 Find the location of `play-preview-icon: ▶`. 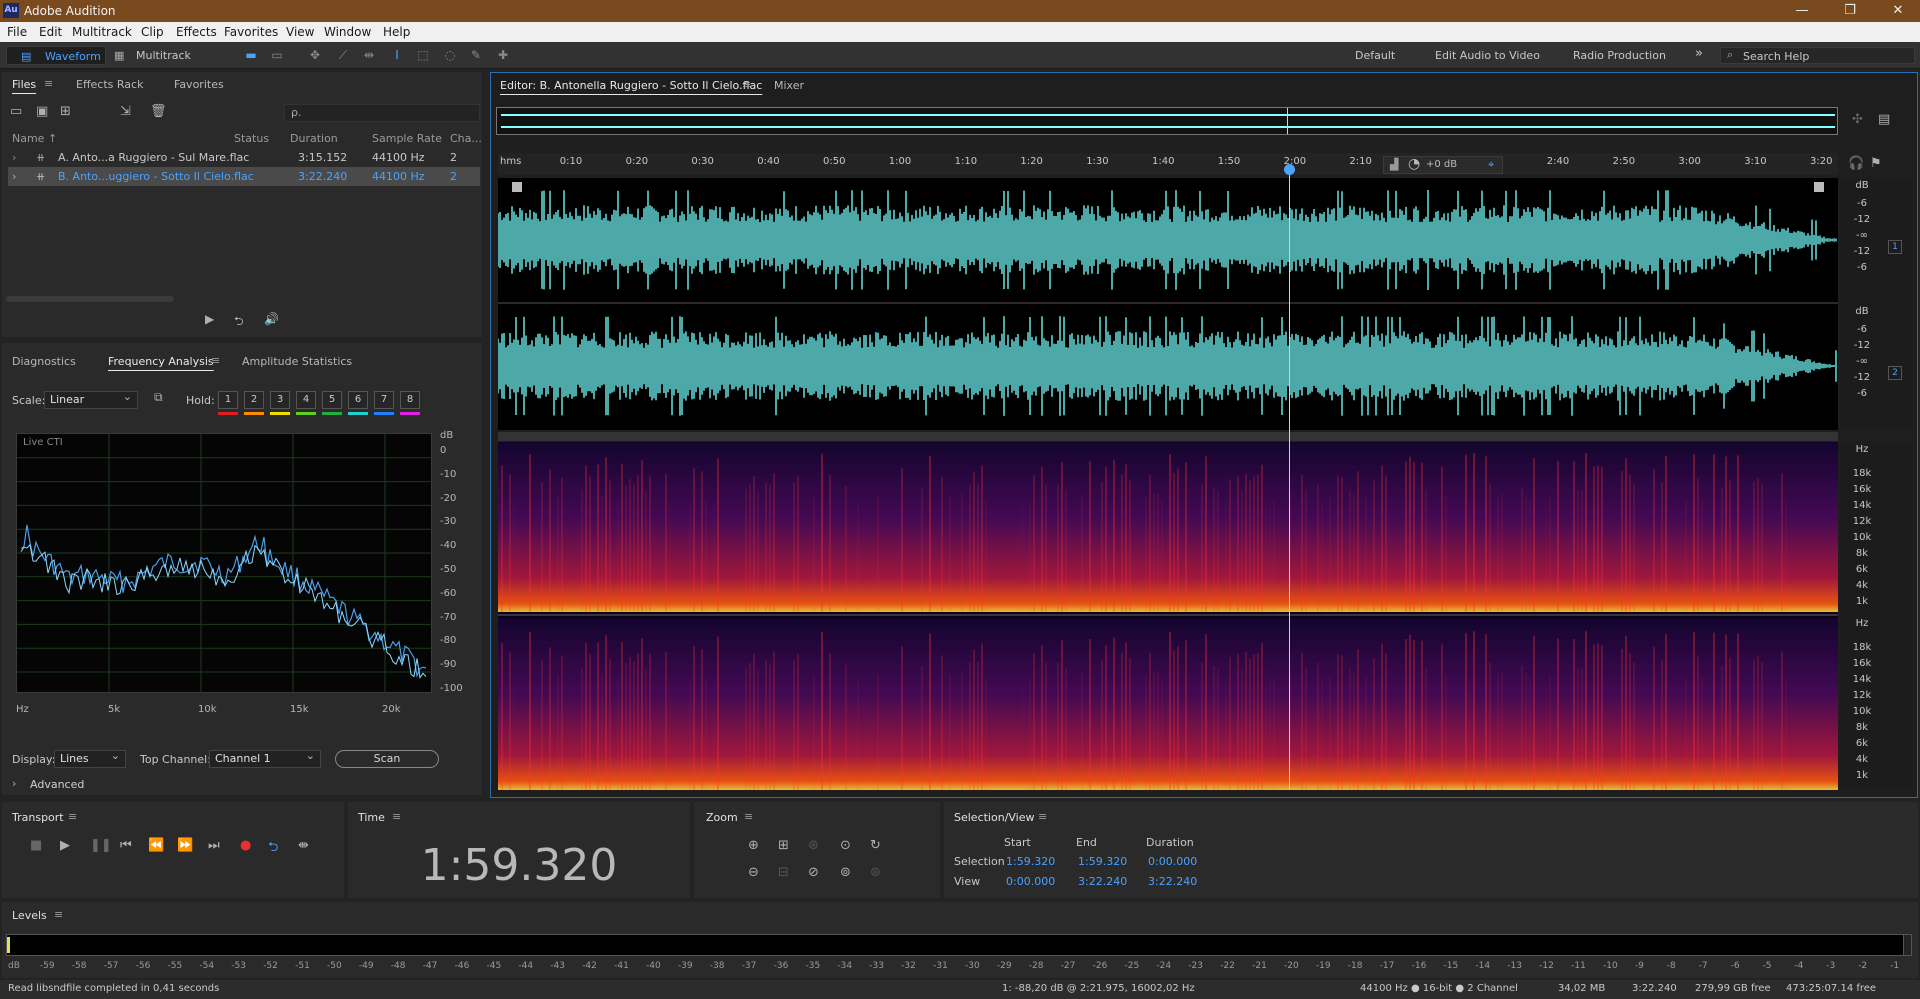

play-preview-icon: ▶ is located at coordinates (209, 319).